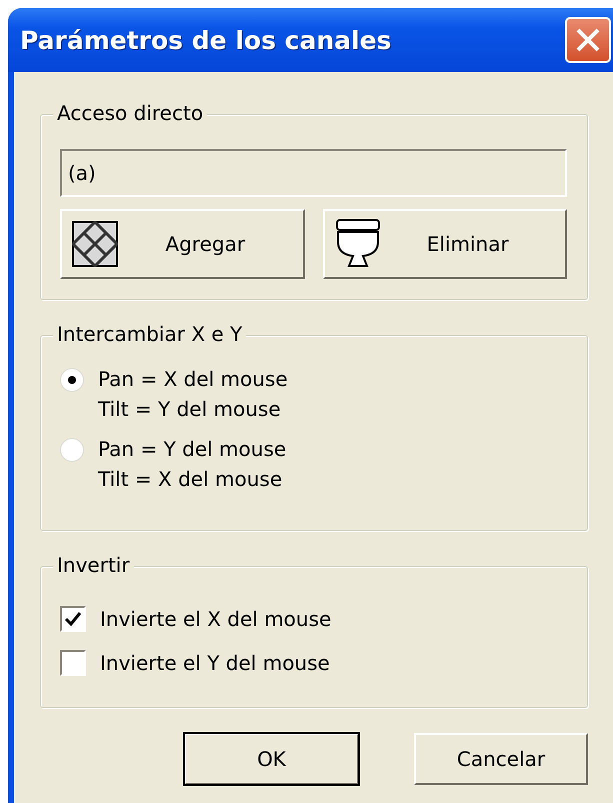 The width and height of the screenshot is (613, 803). What do you see at coordinates (182, 244) in the screenshot?
I see `icon-button: Agregar` at bounding box center [182, 244].